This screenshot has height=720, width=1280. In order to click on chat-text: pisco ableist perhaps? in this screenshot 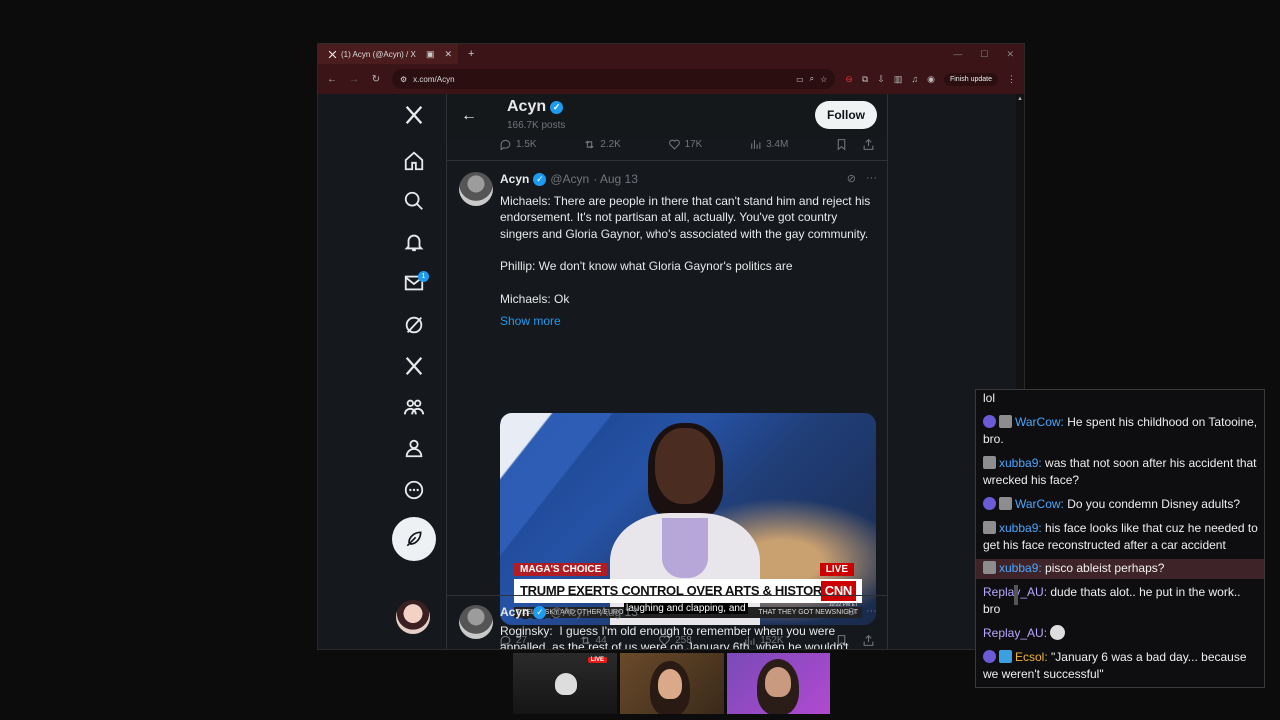, I will do `click(1103, 568)`.